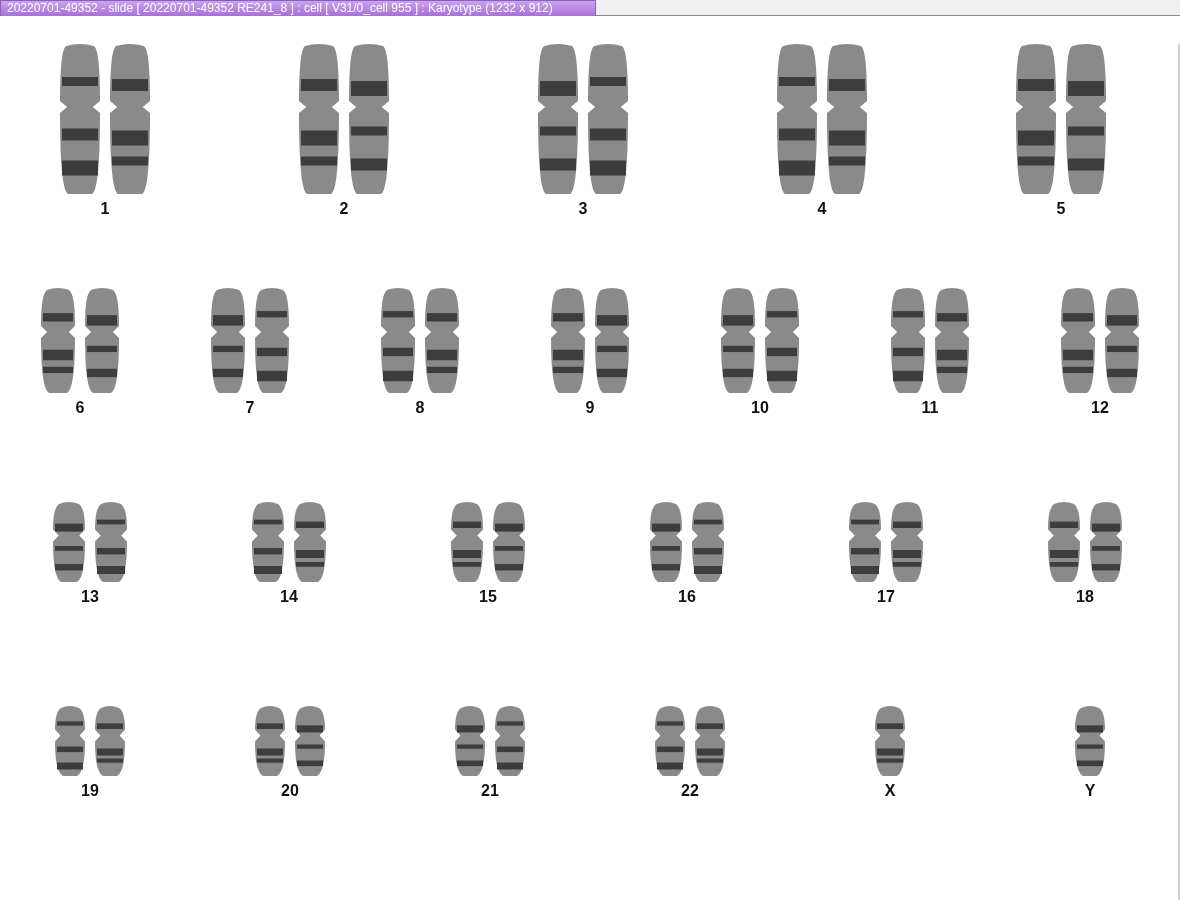 The image size is (1180, 900). What do you see at coordinates (289, 597) in the screenshot?
I see `chromosome-label: 14` at bounding box center [289, 597].